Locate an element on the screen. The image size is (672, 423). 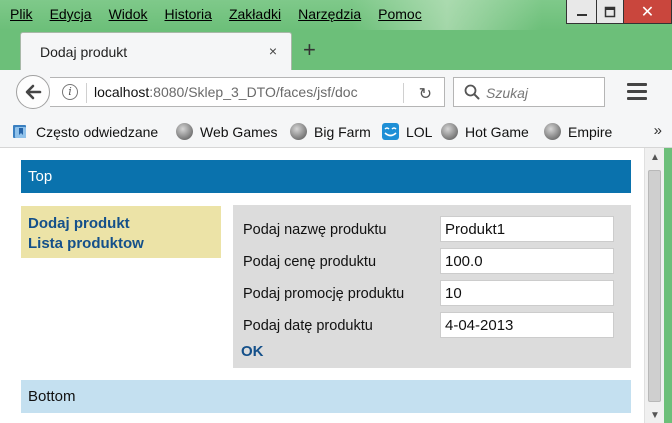
url-host: localhost is located at coordinates (122, 92).